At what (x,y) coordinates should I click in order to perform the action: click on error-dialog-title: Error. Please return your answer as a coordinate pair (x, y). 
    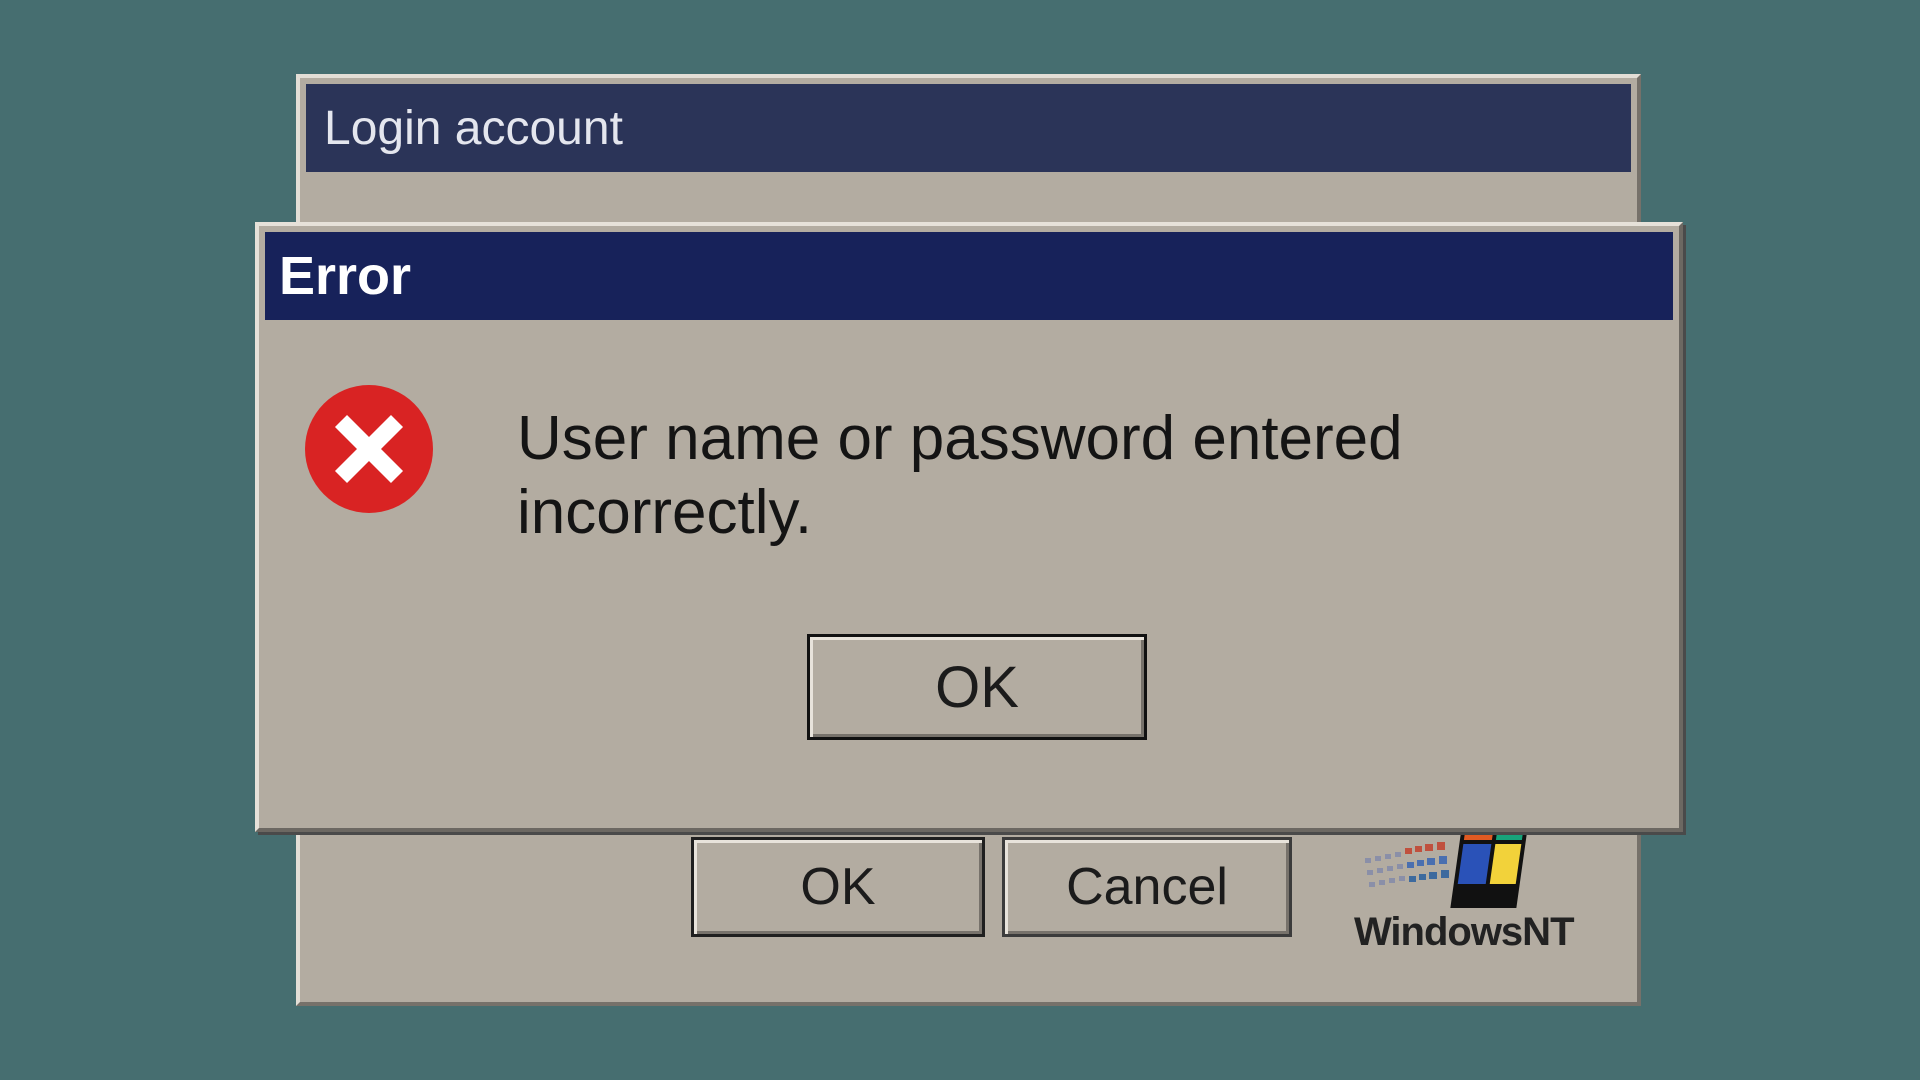
    Looking at the image, I should click on (345, 276).